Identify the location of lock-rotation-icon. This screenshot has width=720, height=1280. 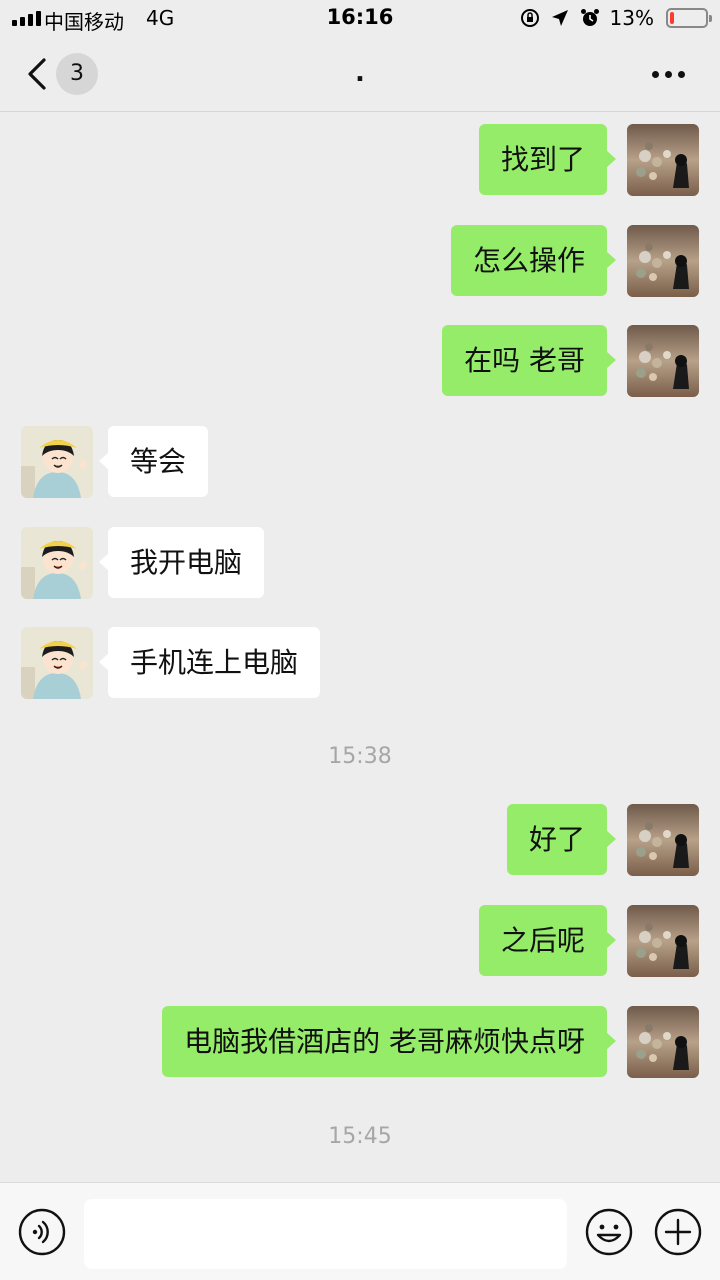
(529, 18).